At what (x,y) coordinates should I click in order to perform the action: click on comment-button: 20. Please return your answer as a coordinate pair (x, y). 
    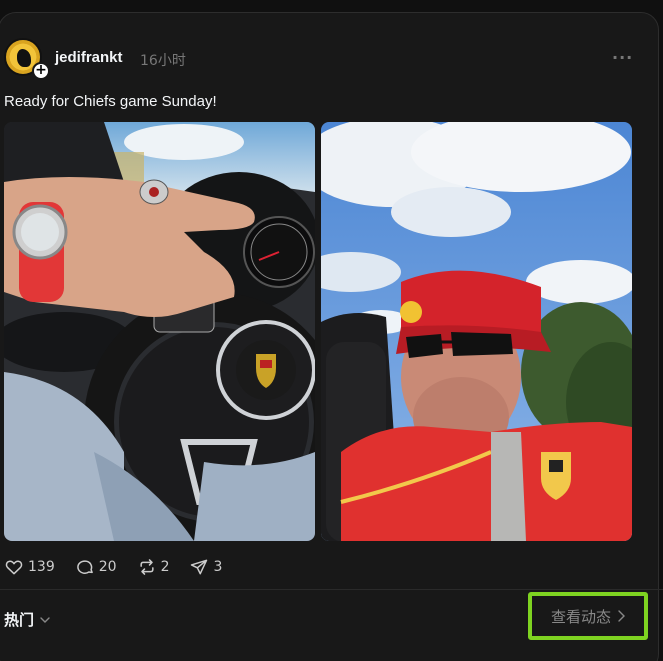
    Looking at the image, I should click on (96, 567).